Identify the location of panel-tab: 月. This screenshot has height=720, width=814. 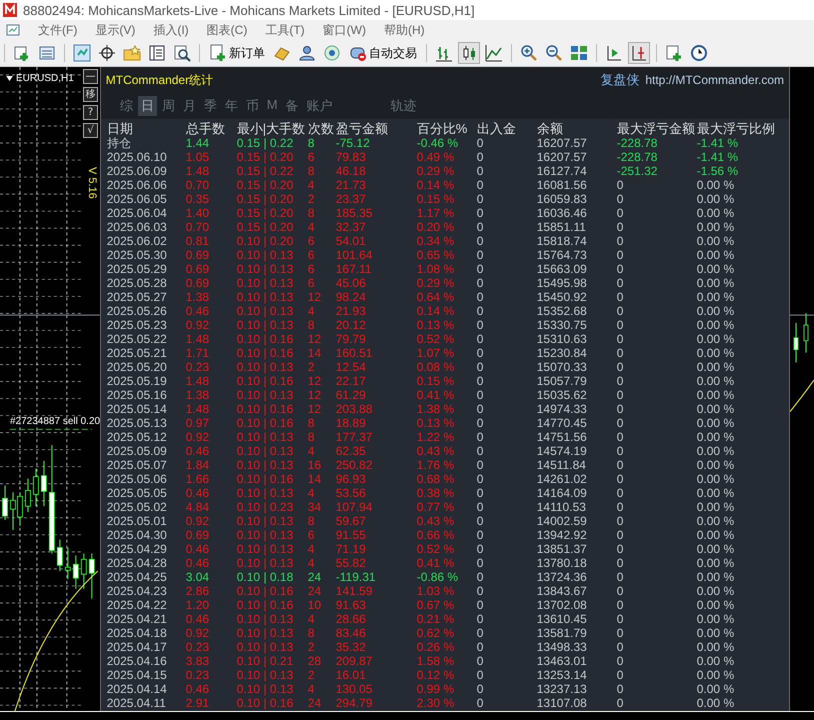
(189, 106).